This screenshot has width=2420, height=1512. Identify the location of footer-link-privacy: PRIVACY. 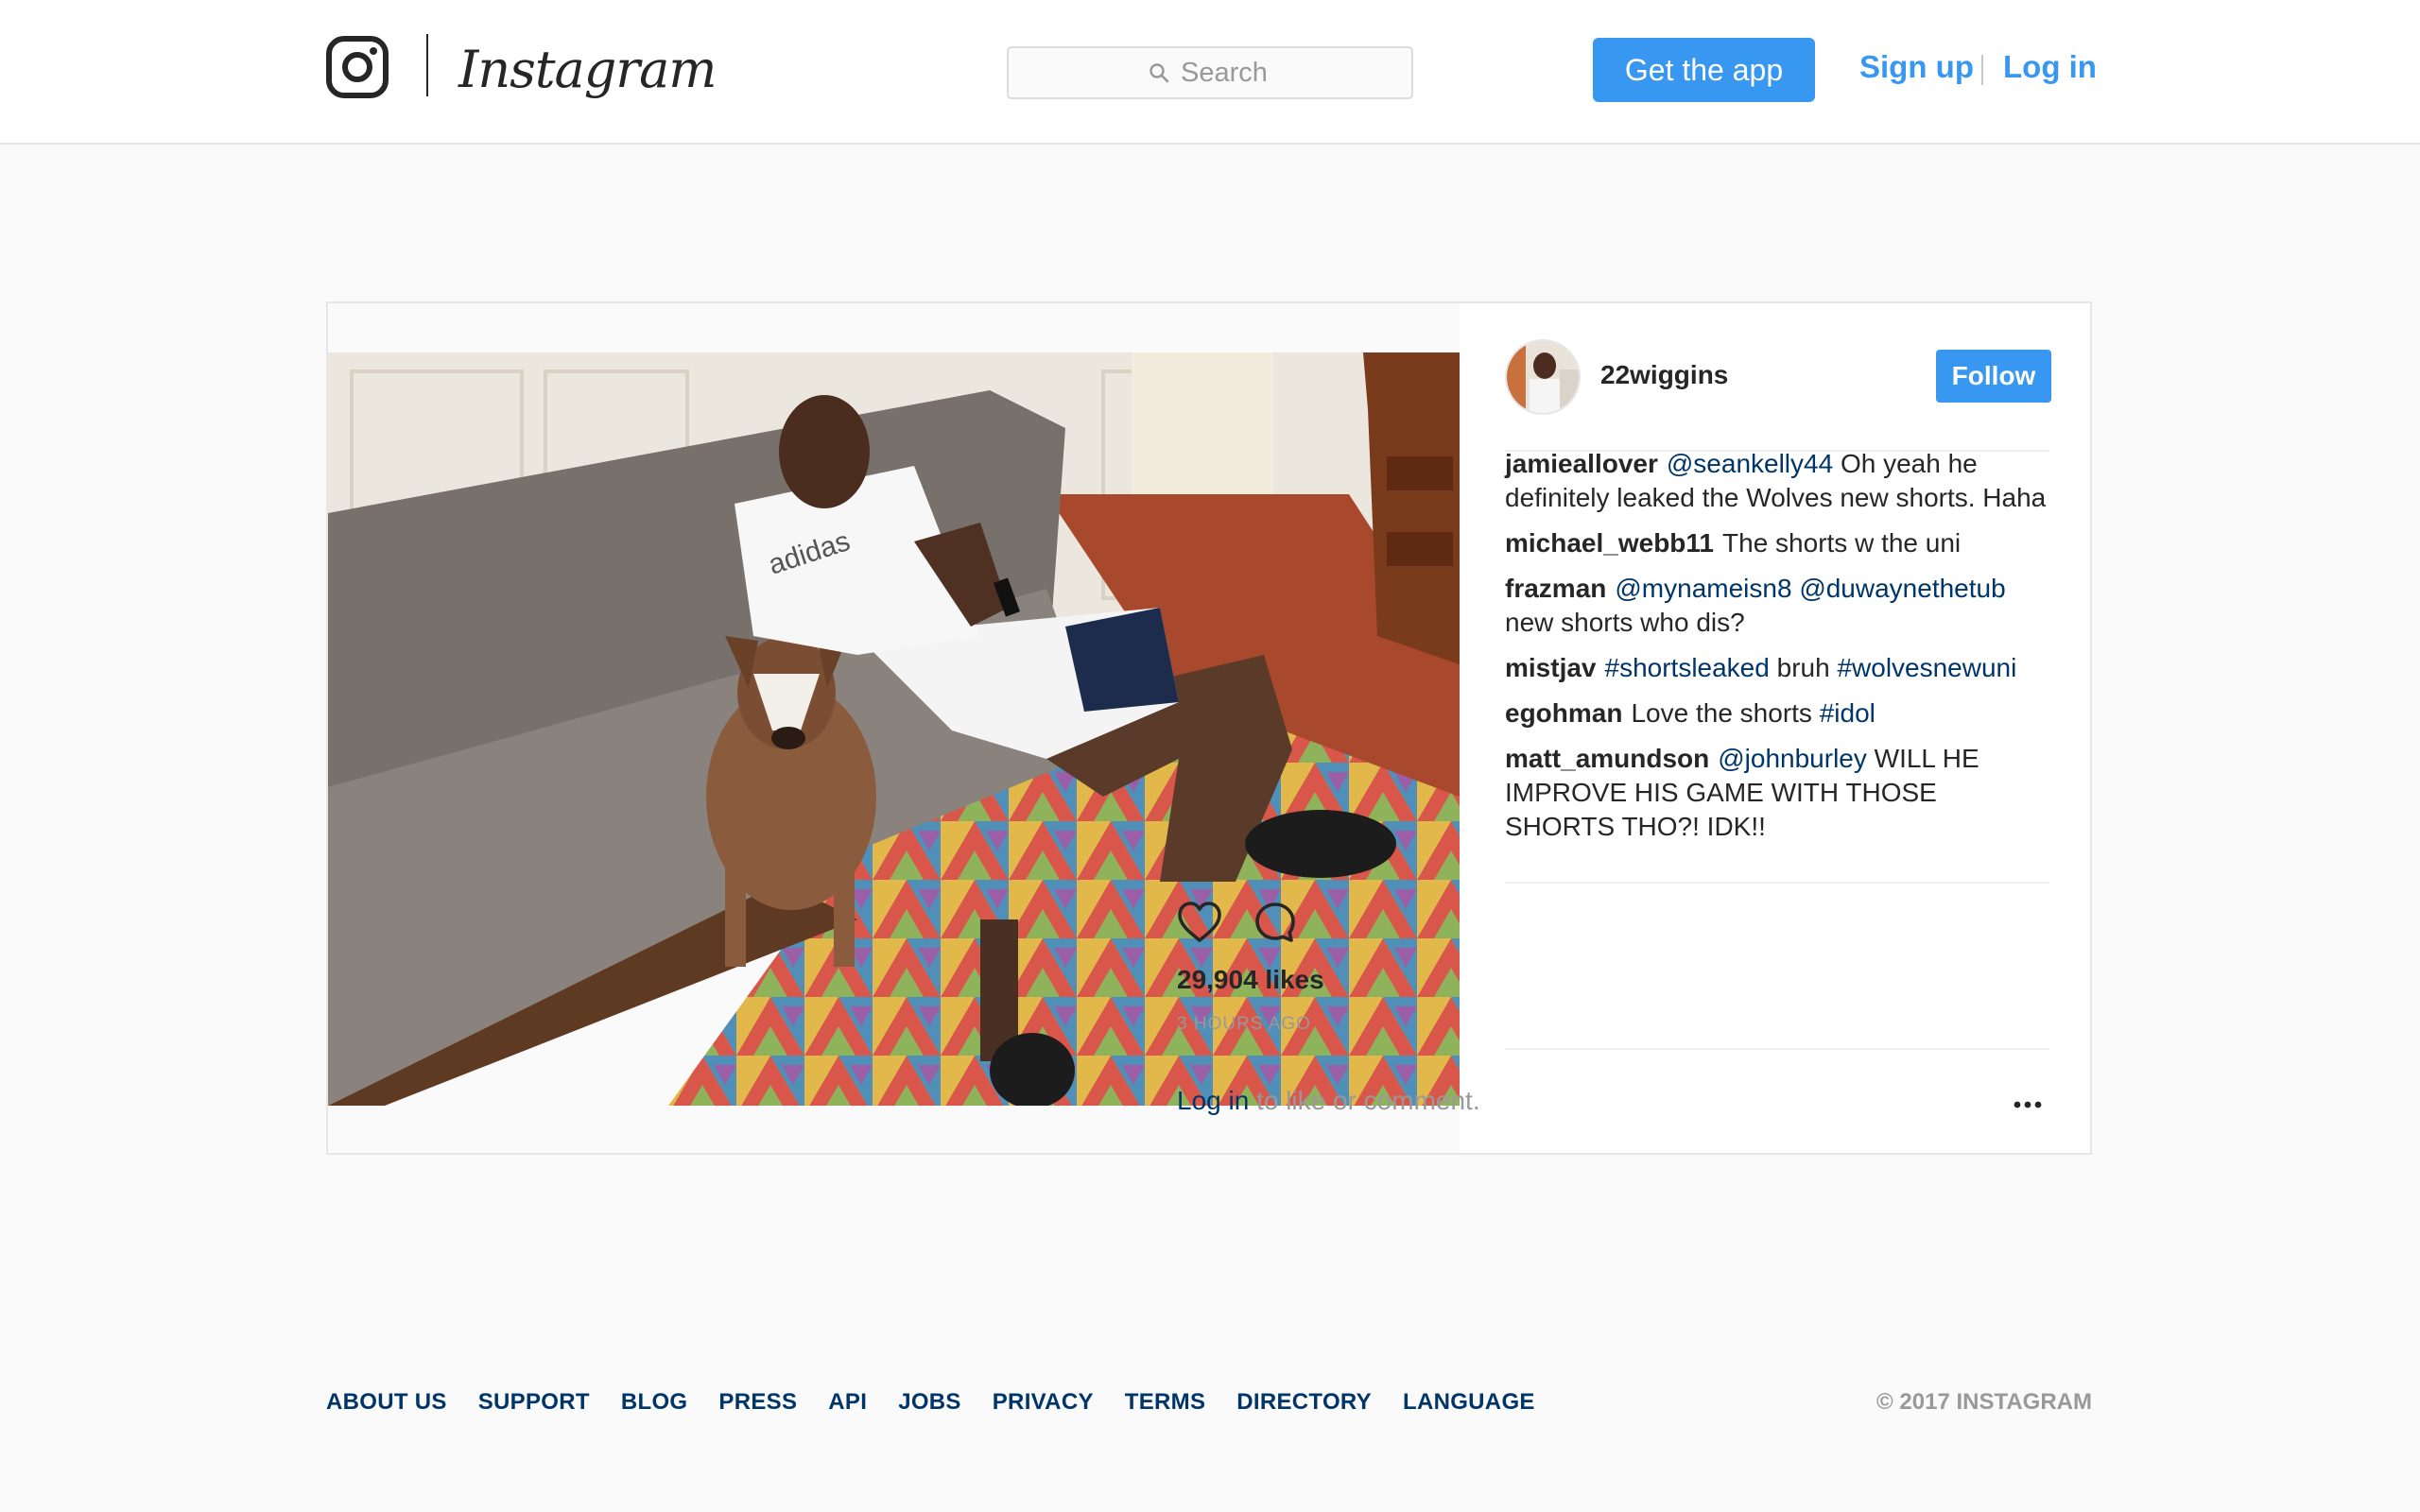
(1043, 1402).